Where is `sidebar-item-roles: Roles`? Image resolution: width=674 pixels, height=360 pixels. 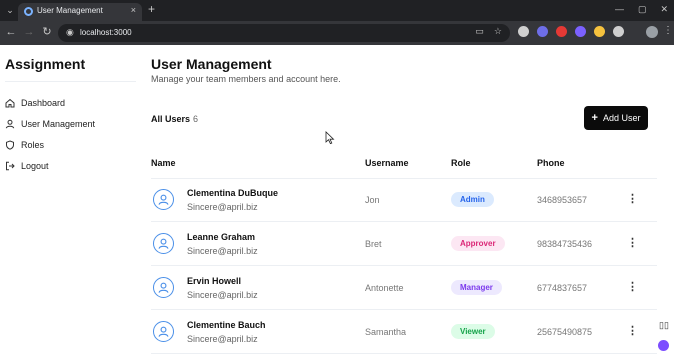 sidebar-item-roles: Roles is located at coordinates (24, 145).